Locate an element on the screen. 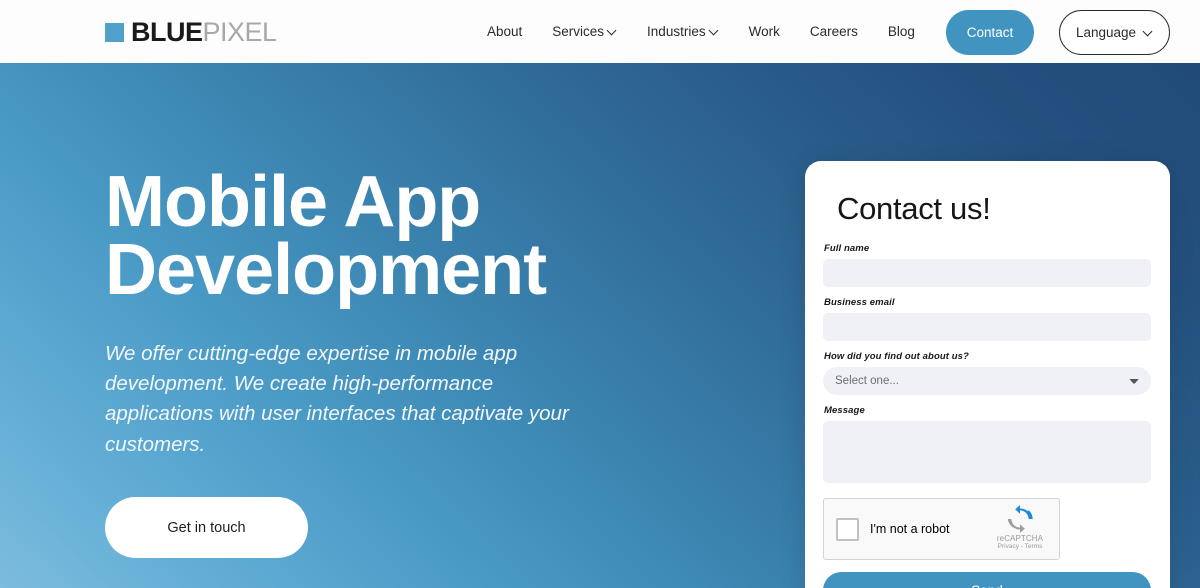 The height and width of the screenshot is (588, 1200). business-email-input is located at coordinates (987, 327).